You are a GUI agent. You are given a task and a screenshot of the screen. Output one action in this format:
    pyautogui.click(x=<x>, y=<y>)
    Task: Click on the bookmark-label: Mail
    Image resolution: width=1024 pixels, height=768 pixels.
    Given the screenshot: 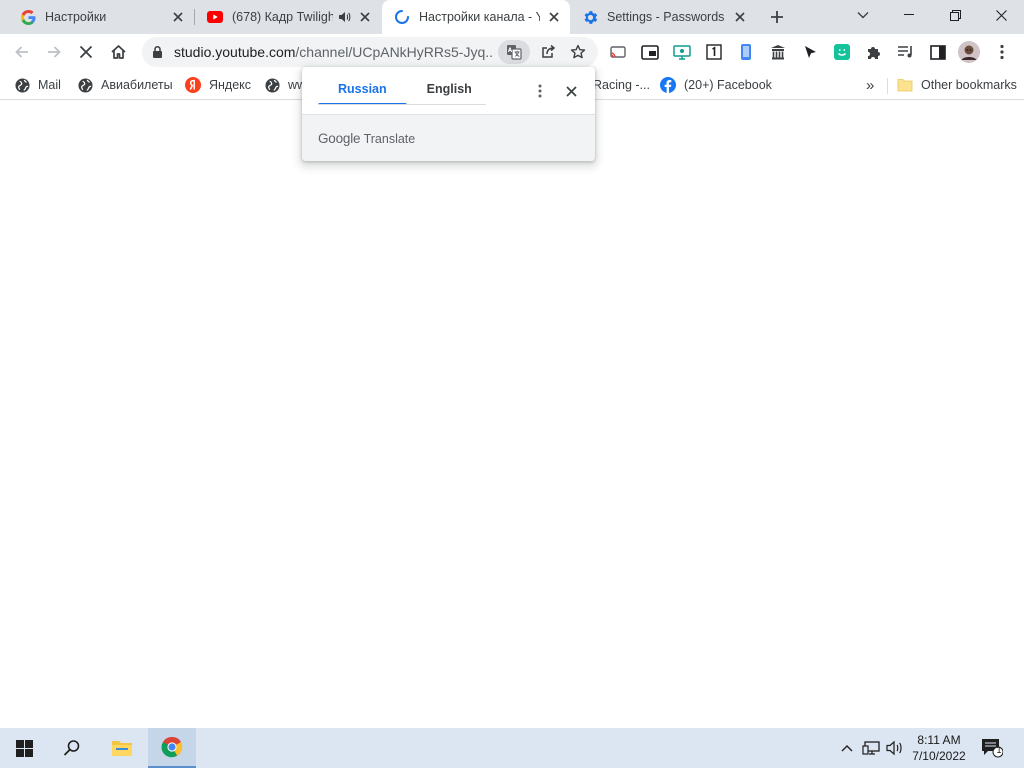 What is the action you would take?
    pyautogui.click(x=49, y=85)
    